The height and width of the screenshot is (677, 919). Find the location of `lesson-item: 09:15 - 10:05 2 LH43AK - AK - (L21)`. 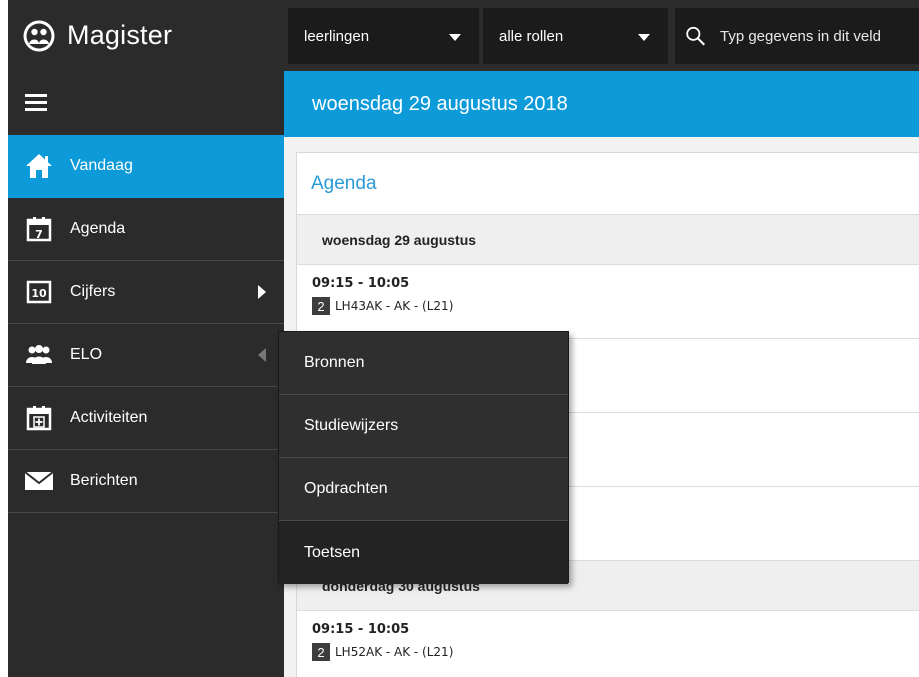

lesson-item: 09:15 - 10:05 2 LH43AK - AK - (L21) is located at coordinates (608, 302).